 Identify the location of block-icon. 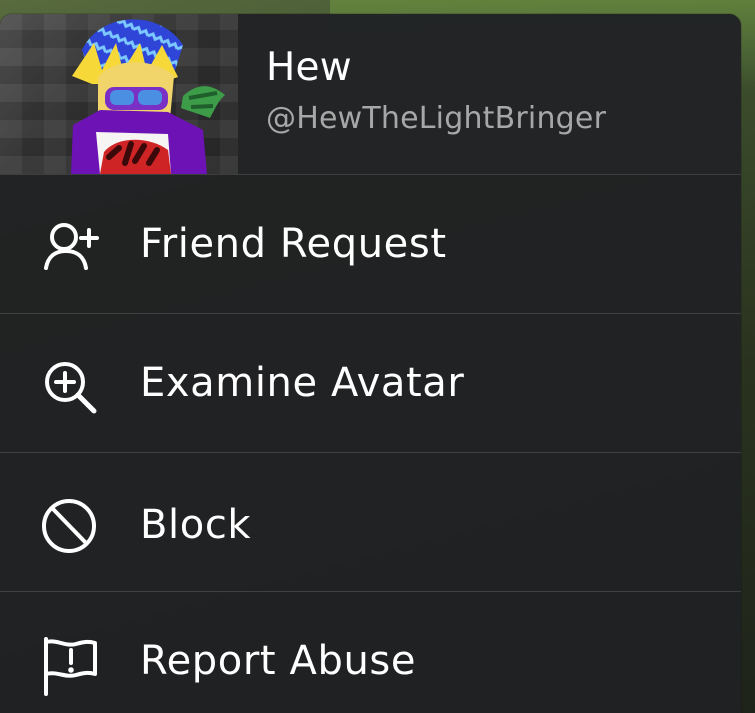
(70, 526).